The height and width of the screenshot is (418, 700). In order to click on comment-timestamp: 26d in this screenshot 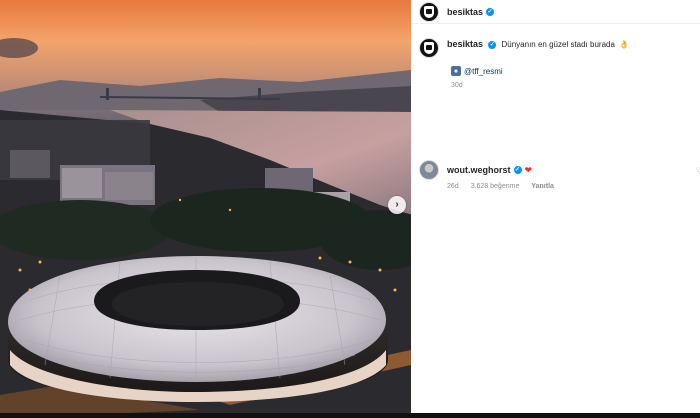, I will do `click(453, 186)`.